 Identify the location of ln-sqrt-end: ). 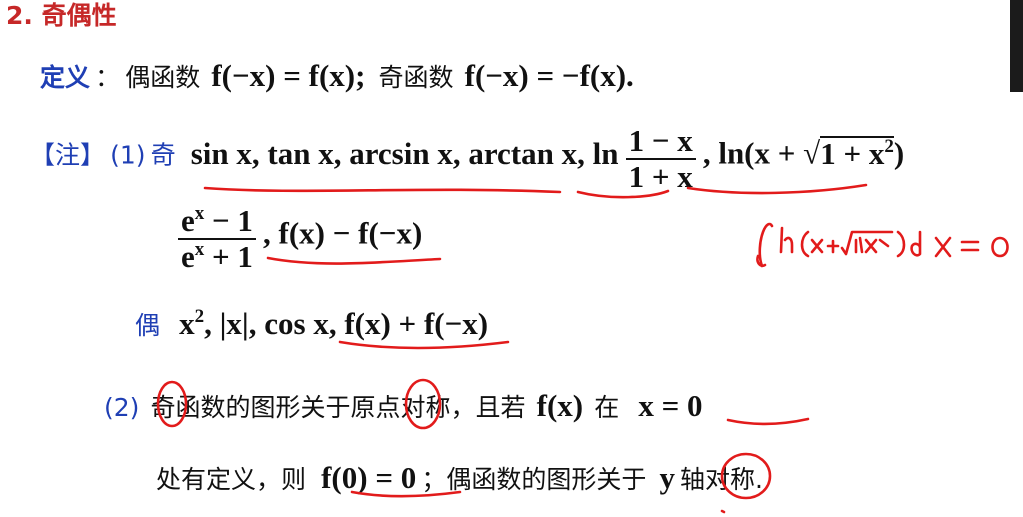
(899, 153).